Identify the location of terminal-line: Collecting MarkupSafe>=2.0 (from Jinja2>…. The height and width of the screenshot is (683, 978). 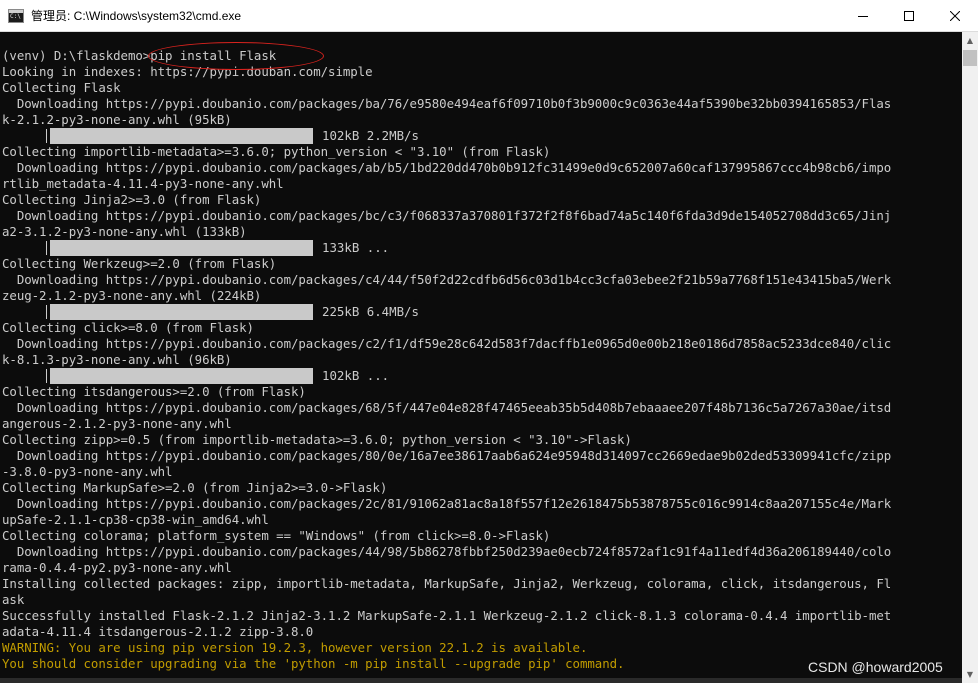
(195, 487).